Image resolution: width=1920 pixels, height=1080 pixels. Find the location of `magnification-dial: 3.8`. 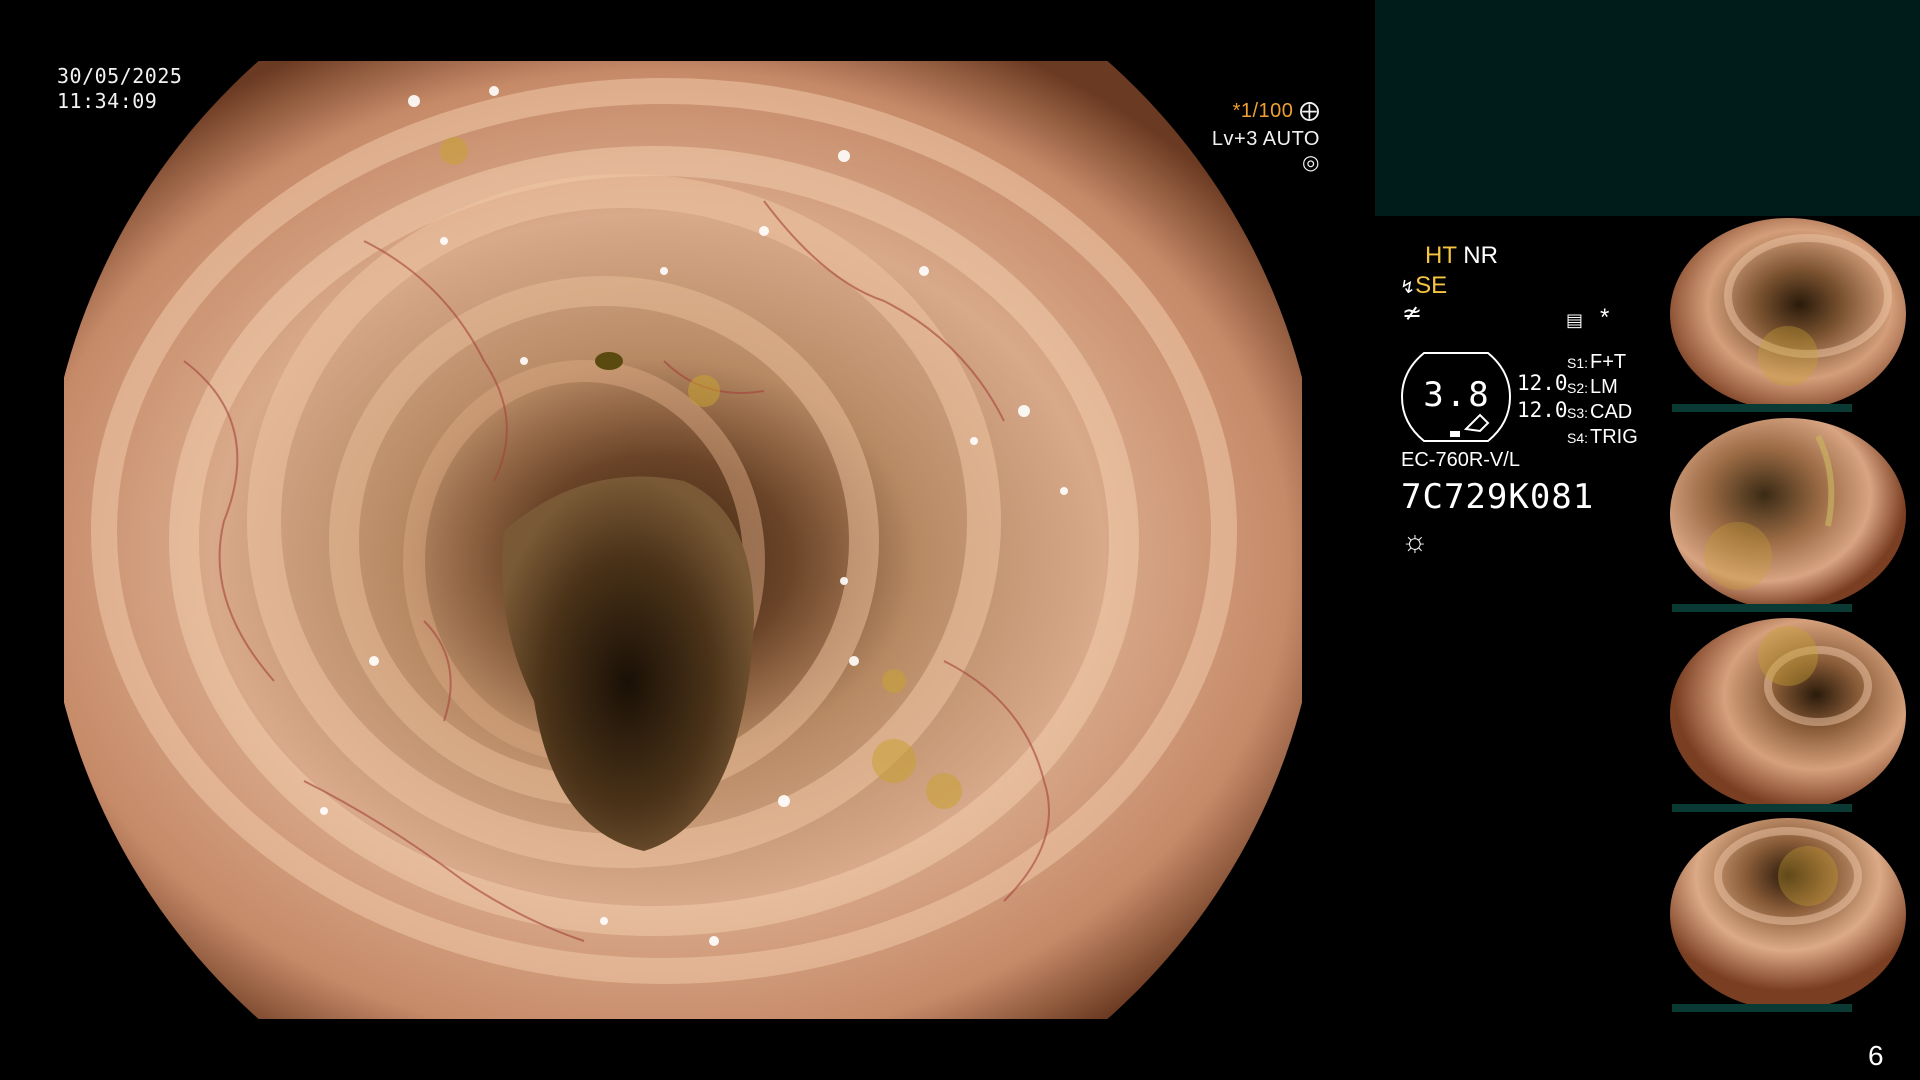

magnification-dial: 3.8 is located at coordinates (1456, 397).